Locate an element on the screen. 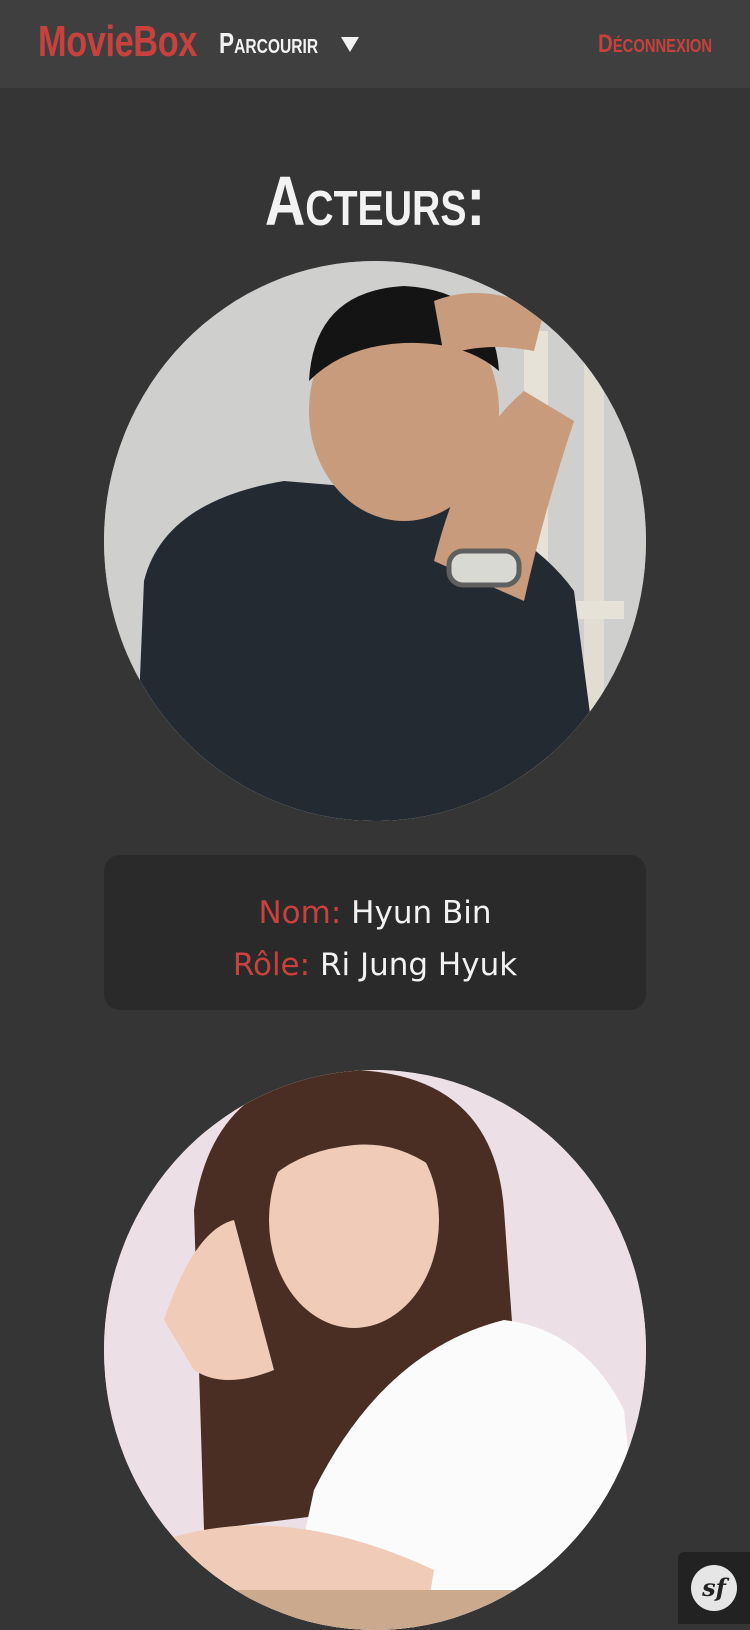  logout-link: Déconnexion is located at coordinates (655, 44).